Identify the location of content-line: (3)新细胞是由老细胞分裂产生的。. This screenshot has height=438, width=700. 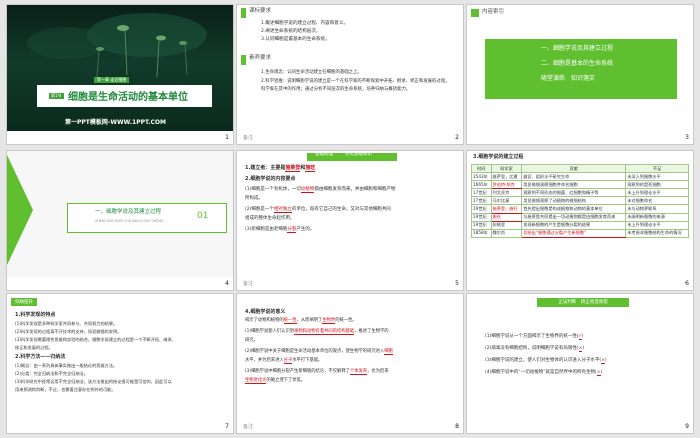
(280, 230).